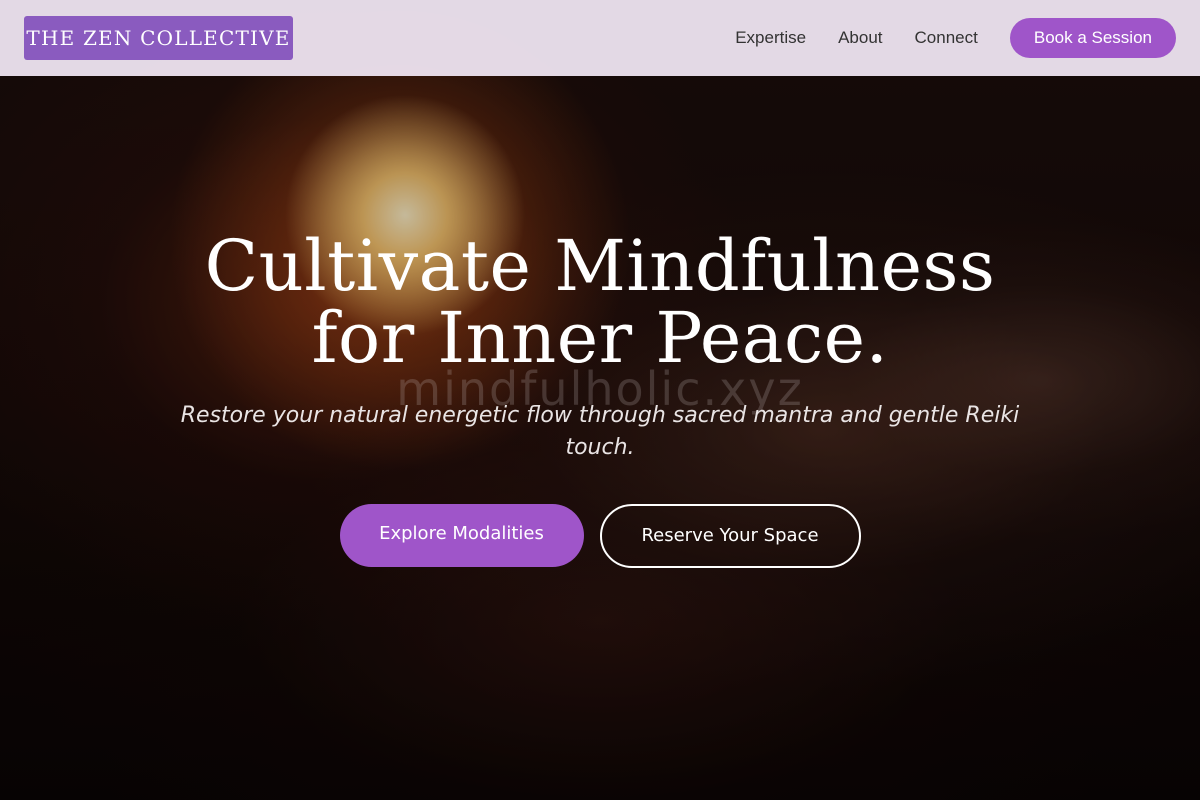 The width and height of the screenshot is (1200, 800). Describe the element at coordinates (770, 38) in the screenshot. I see `nav-link-expertise: Expertise` at that location.